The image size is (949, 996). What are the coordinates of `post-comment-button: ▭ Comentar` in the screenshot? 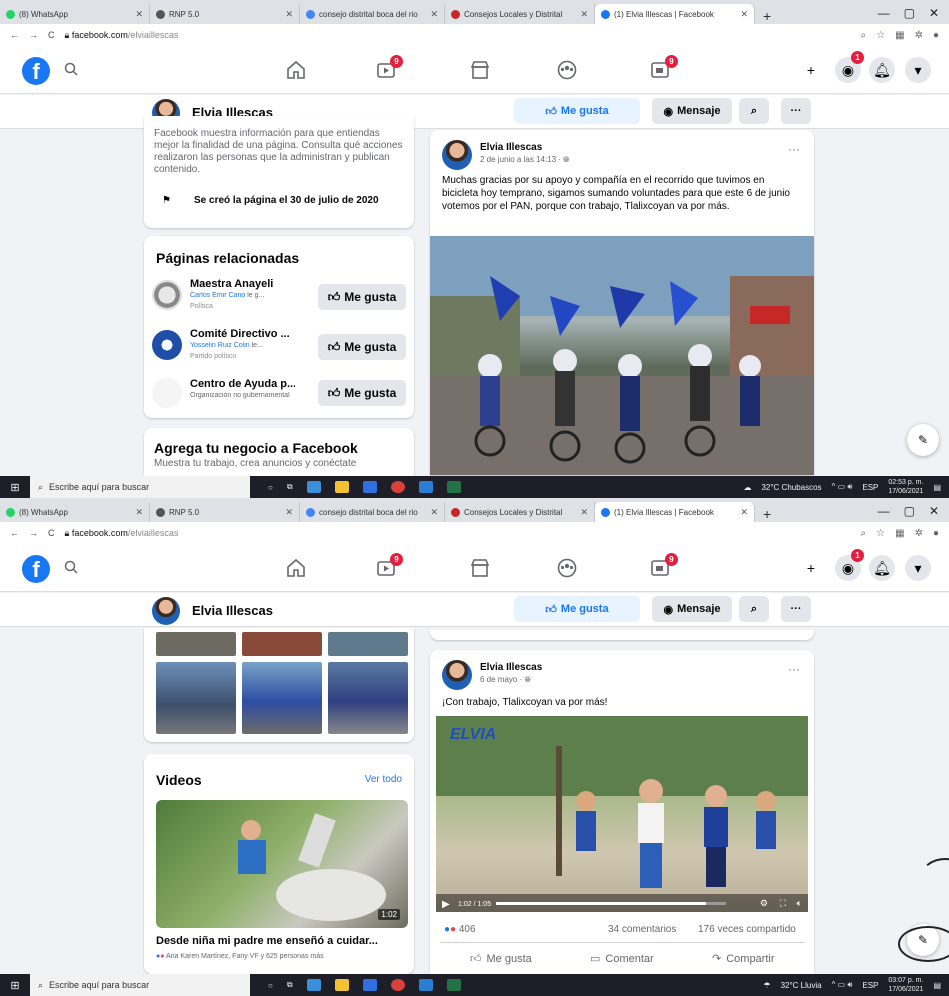 It's located at (622, 959).